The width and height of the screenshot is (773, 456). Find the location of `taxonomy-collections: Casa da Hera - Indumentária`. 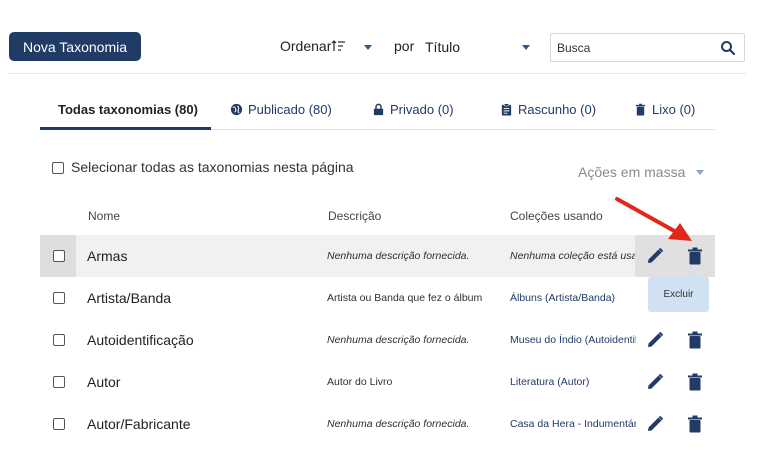

taxonomy-collections: Casa da Hera - Indumentária is located at coordinates (573, 424).